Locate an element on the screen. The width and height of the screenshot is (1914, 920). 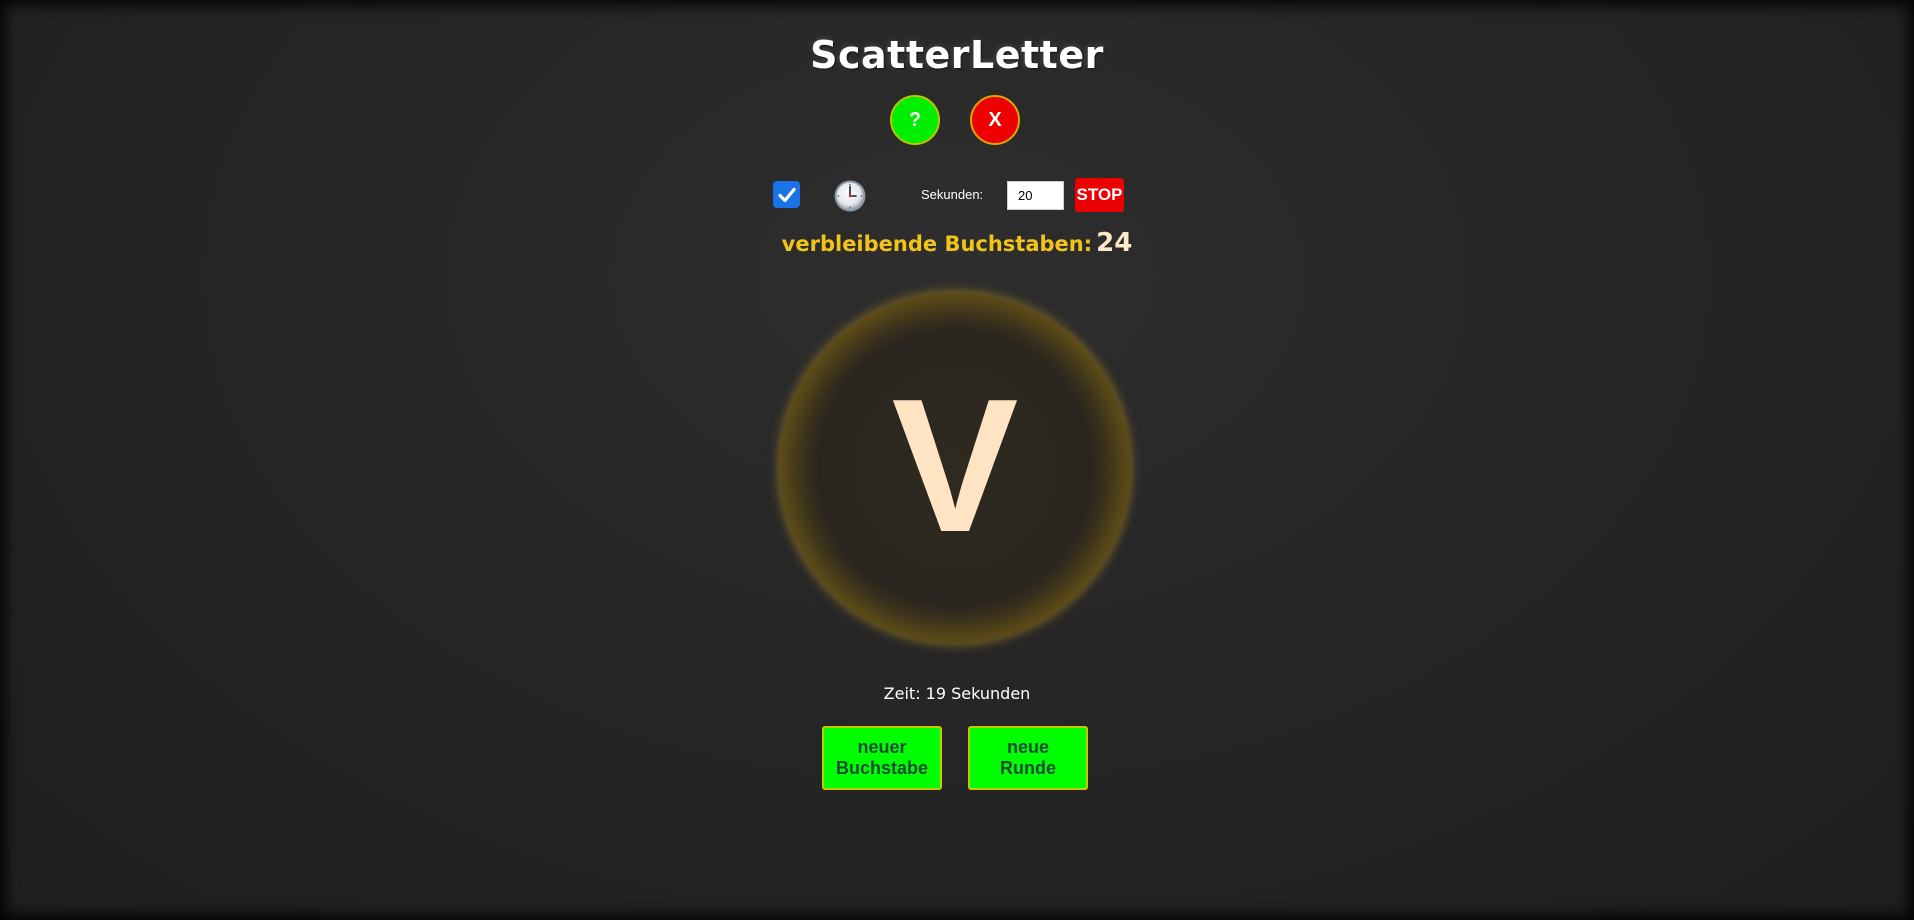
current-letter: V is located at coordinates (955, 466).